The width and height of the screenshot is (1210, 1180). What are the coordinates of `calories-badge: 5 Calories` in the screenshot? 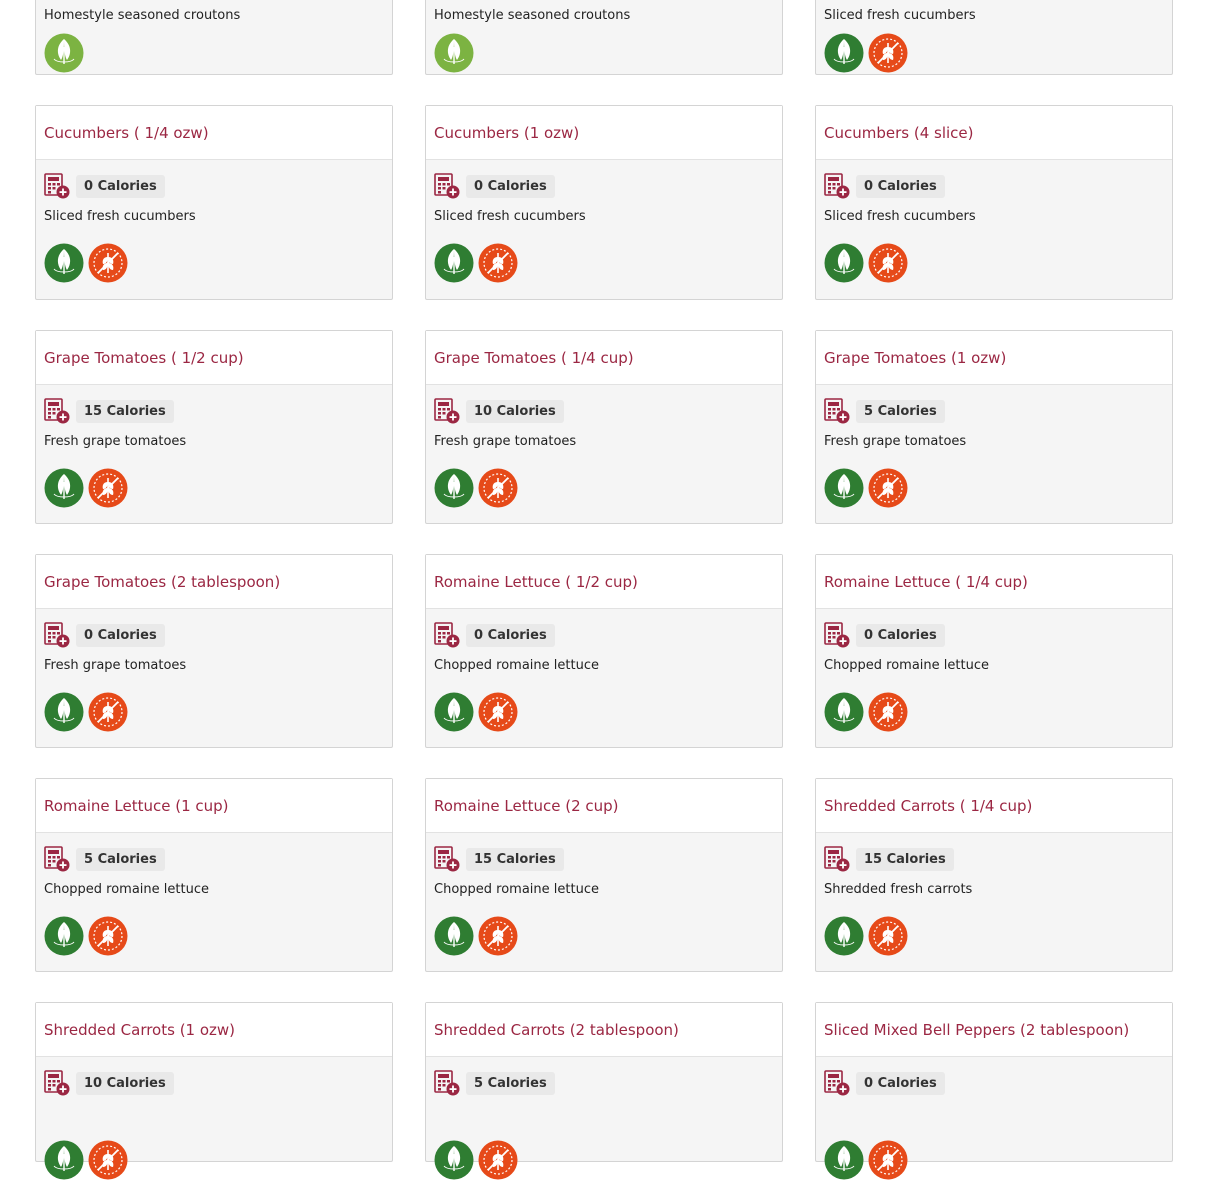 It's located at (900, 411).